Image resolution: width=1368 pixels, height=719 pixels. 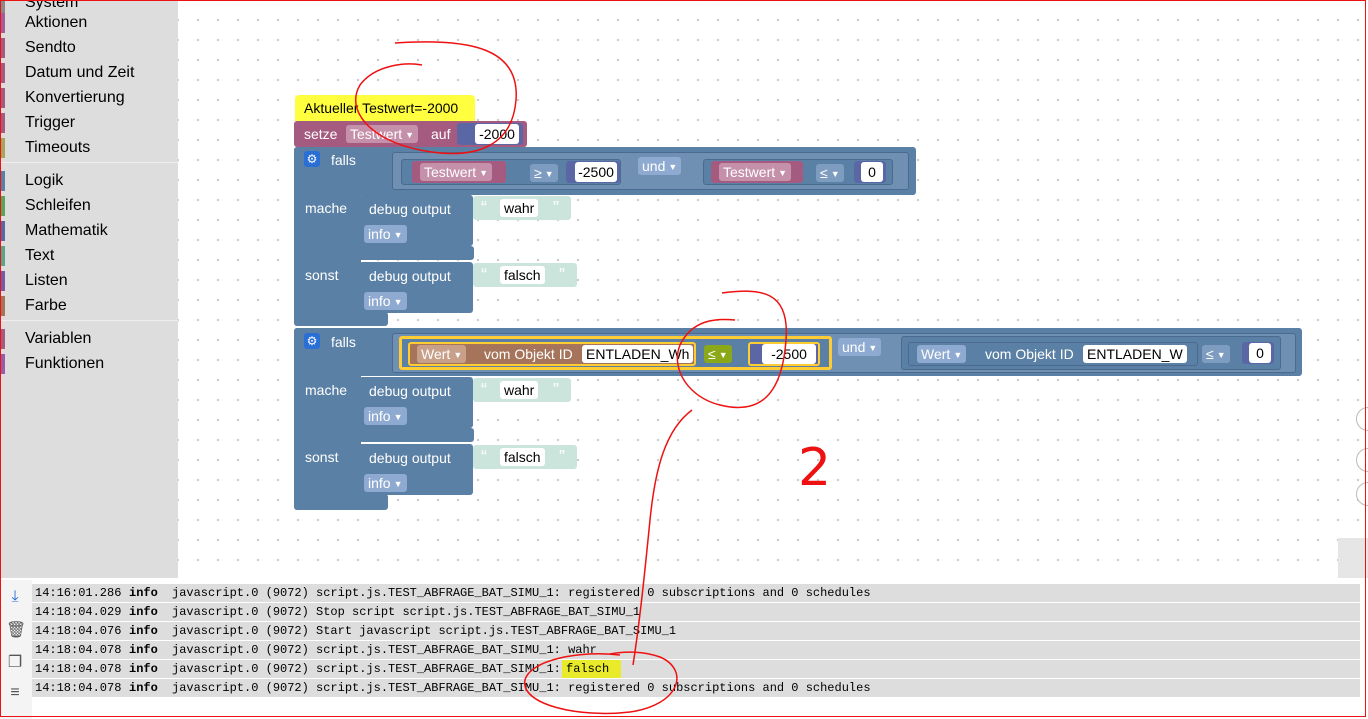 I want to click on if-block-1-body, so click(x=327, y=235).